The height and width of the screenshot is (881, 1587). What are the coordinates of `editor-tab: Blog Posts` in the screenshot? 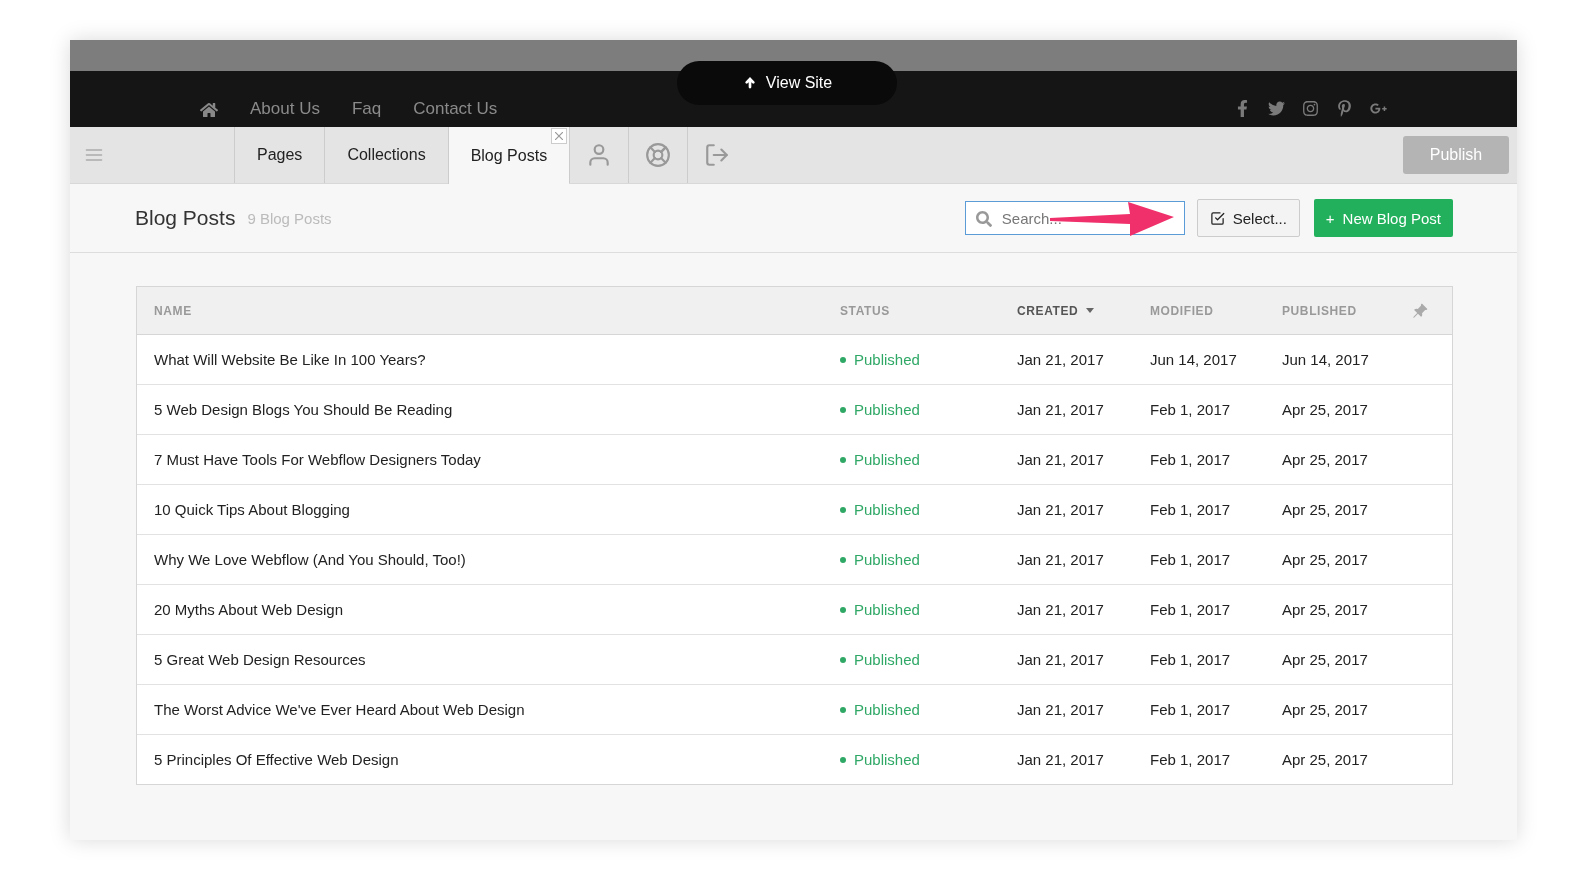 It's located at (508, 155).